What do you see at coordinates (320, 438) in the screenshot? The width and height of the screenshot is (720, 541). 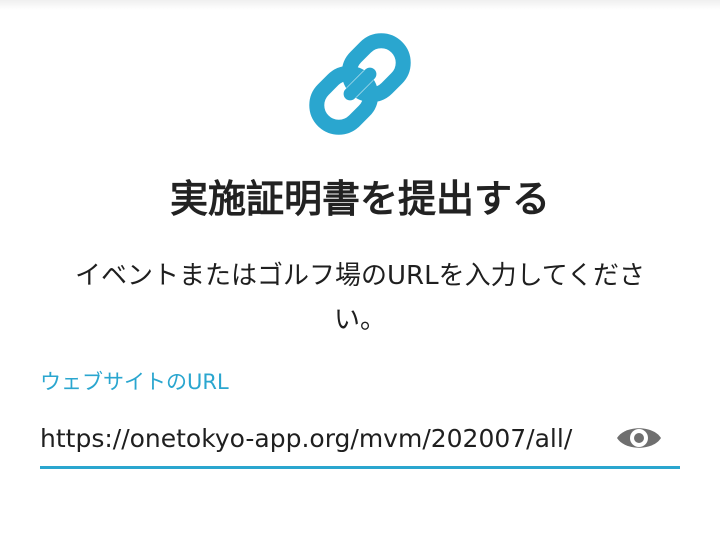 I see `website-url-input` at bounding box center [320, 438].